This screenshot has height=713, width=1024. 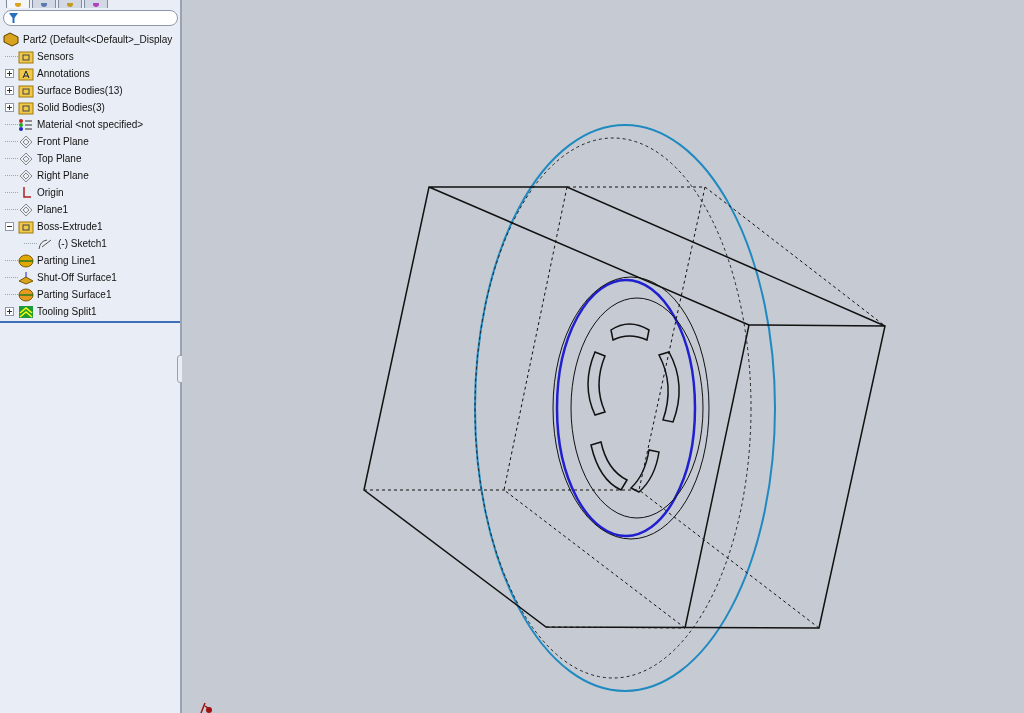 What do you see at coordinates (77, 277) in the screenshot?
I see `tree-item: Shut-Off Surface1` at bounding box center [77, 277].